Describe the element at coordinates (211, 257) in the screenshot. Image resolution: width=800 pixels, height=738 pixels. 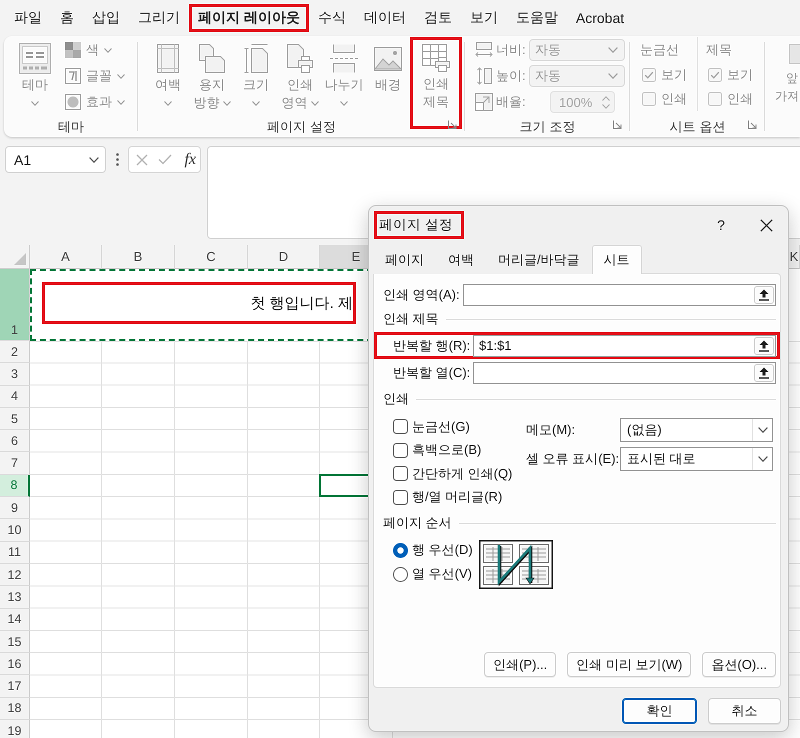
I see `column-header: C` at that location.